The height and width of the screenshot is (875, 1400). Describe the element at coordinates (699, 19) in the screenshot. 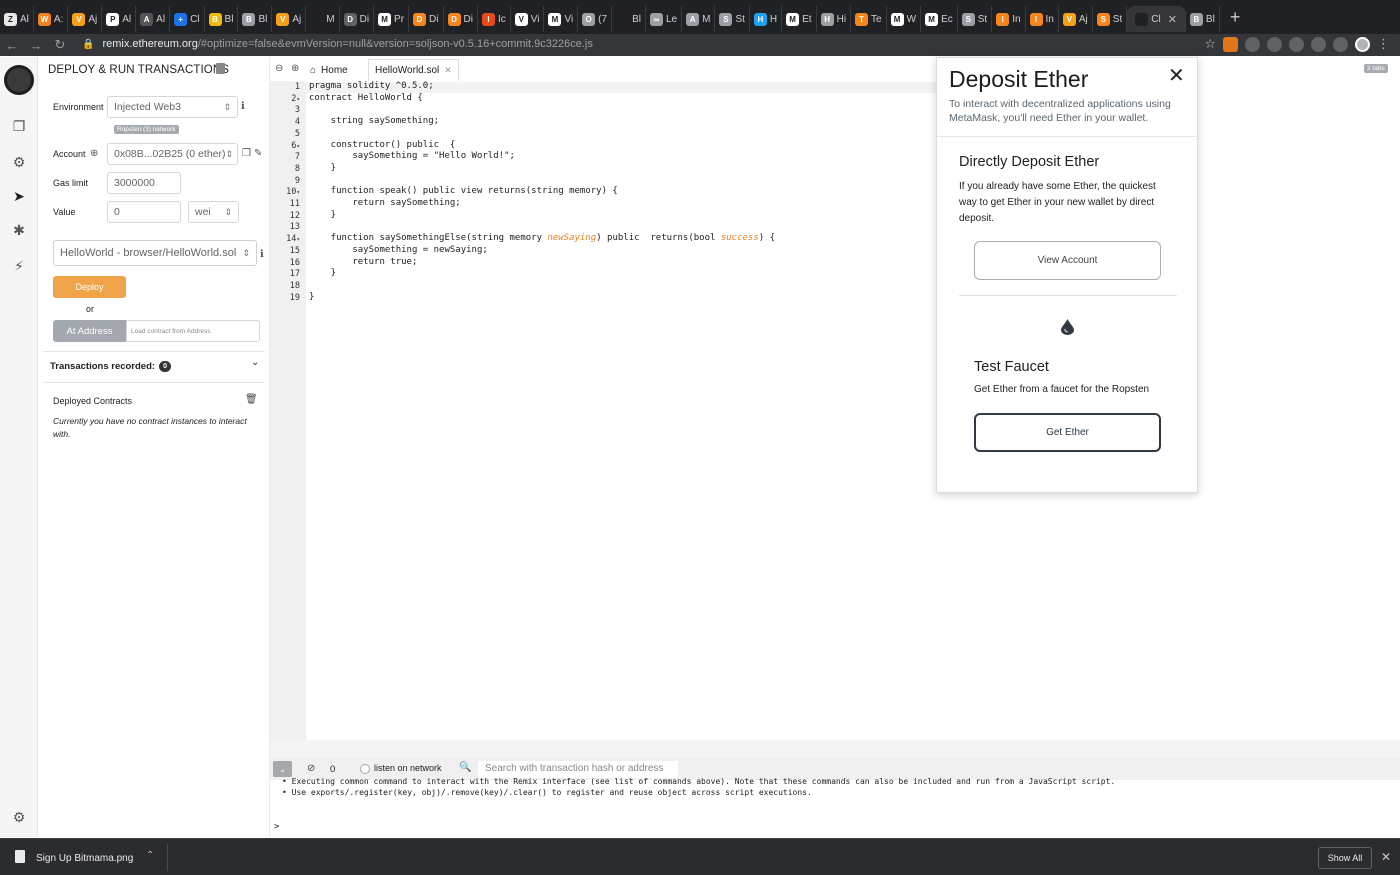

I see `browser-tab: AM` at that location.